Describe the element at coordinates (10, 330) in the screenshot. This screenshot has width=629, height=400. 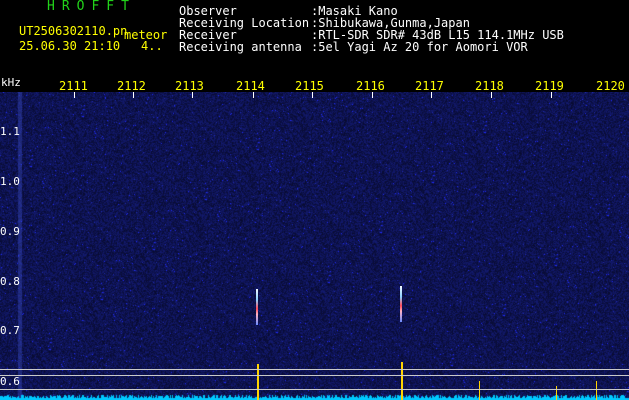
I see `y-tick-label: 0.7` at that location.